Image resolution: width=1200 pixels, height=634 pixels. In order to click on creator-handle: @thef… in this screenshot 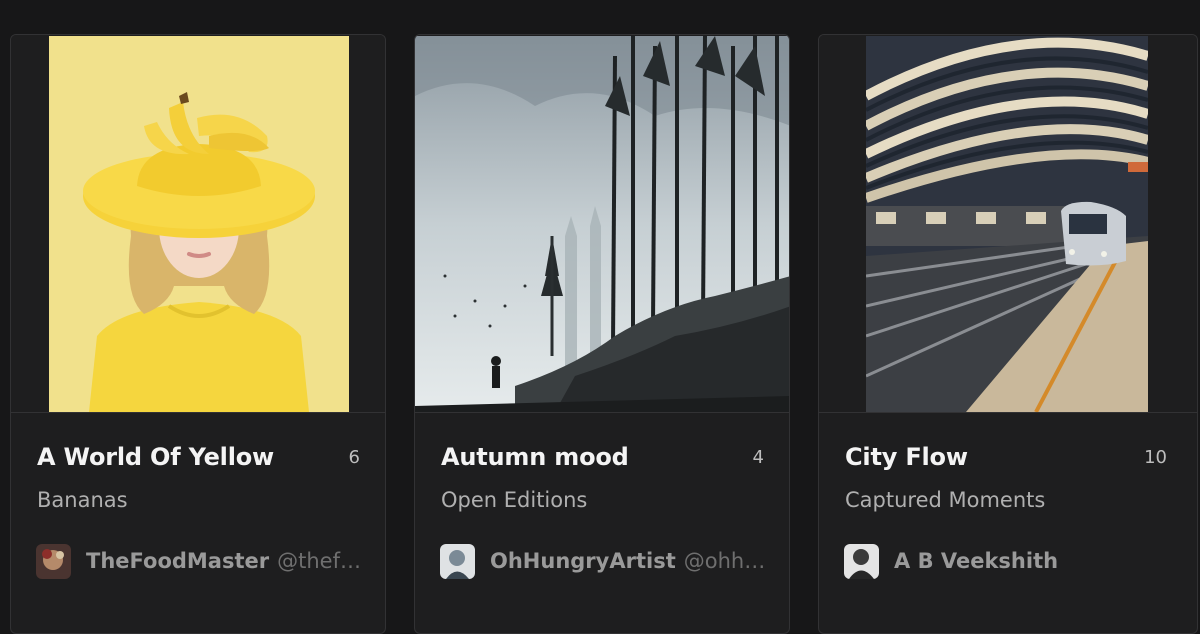, I will do `click(319, 561)`.